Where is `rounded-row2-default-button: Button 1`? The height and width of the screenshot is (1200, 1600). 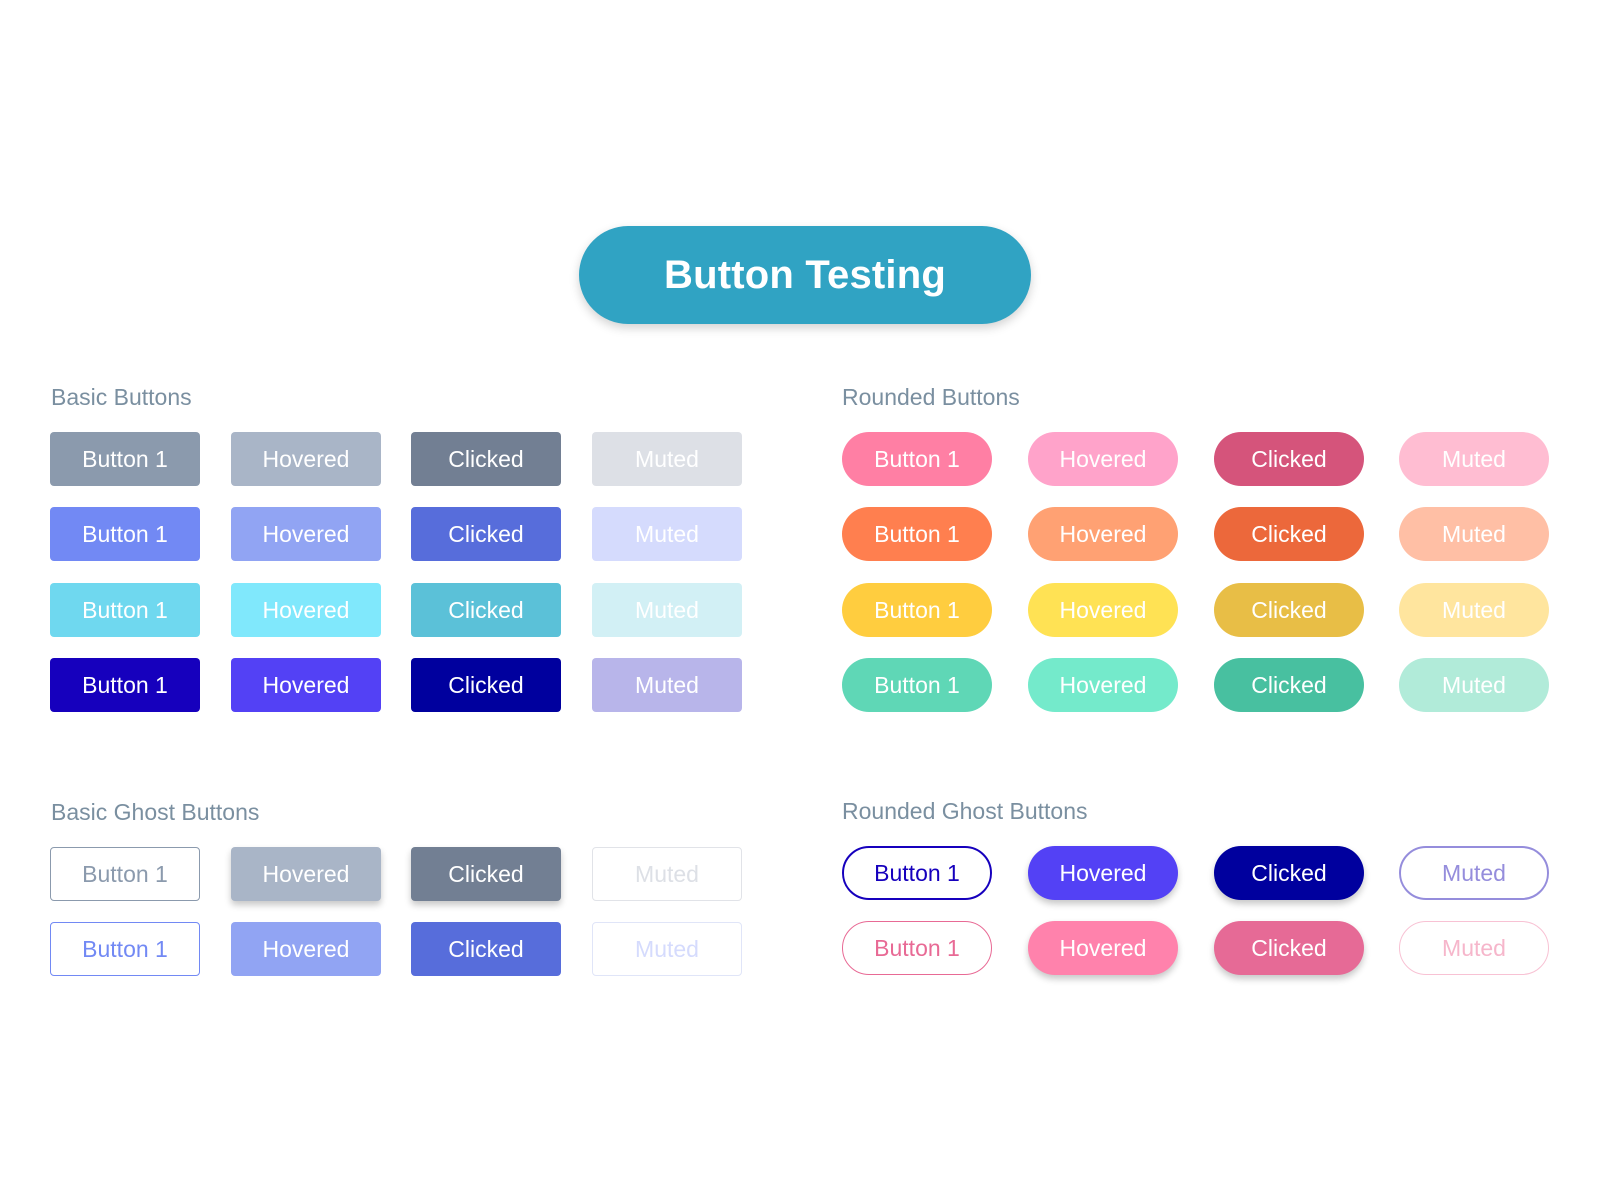
rounded-row2-default-button: Button 1 is located at coordinates (917, 534).